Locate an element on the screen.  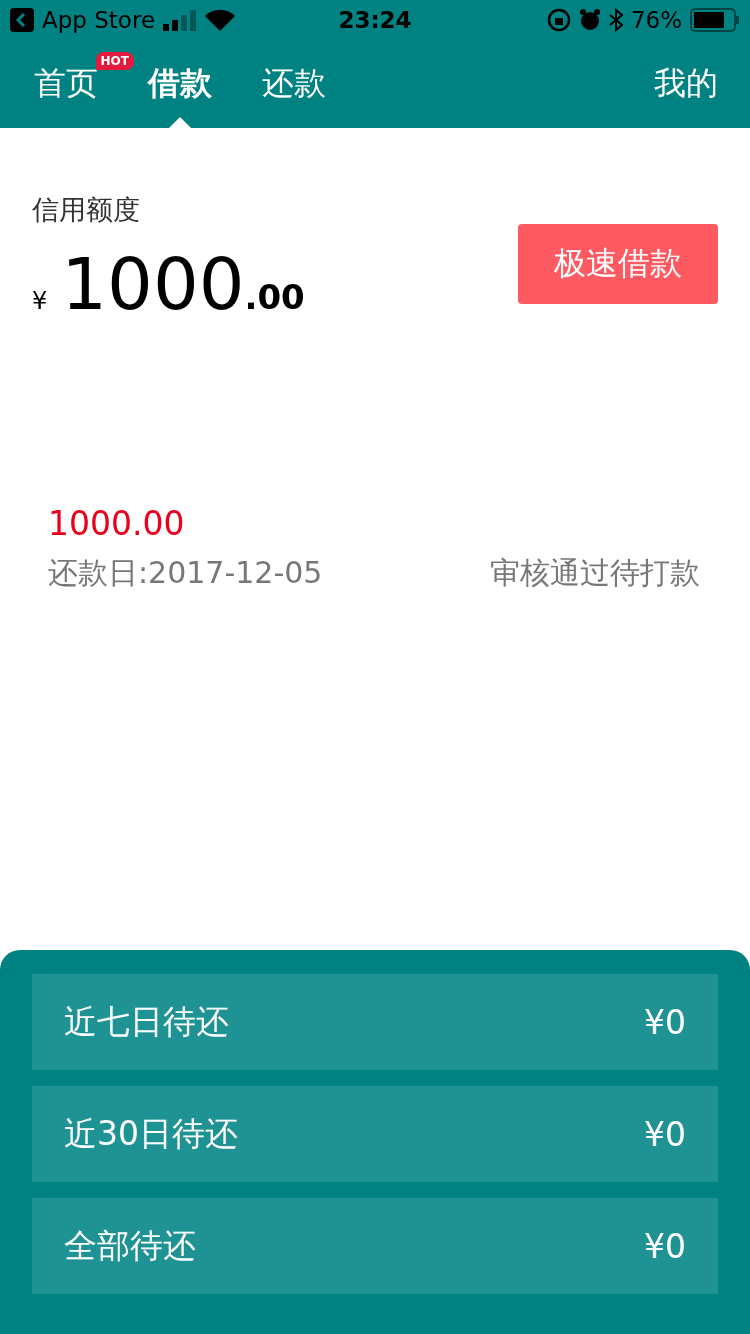
loan-amount: 1000.00 is located at coordinates (117, 523).